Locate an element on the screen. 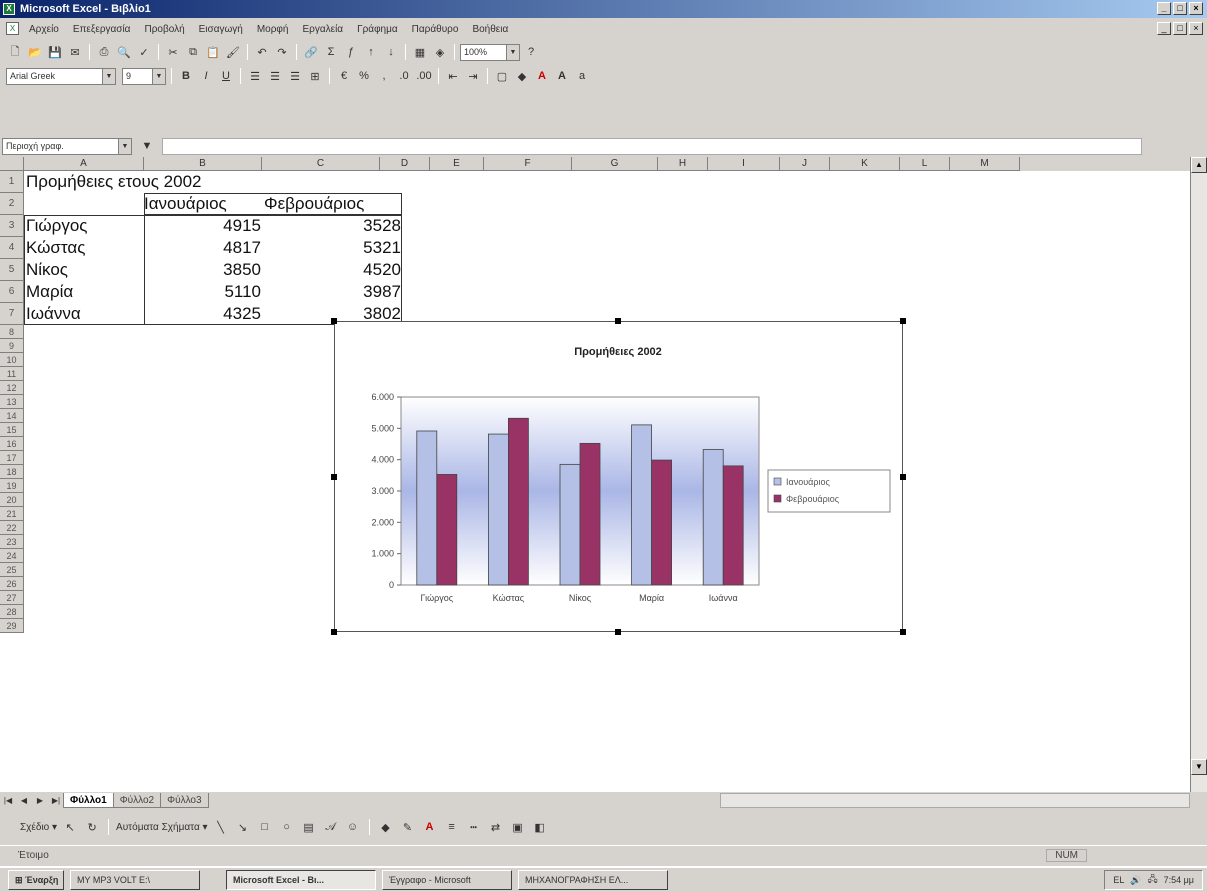 The width and height of the screenshot is (1207, 892). row-header-3: 3 is located at coordinates (12, 226).